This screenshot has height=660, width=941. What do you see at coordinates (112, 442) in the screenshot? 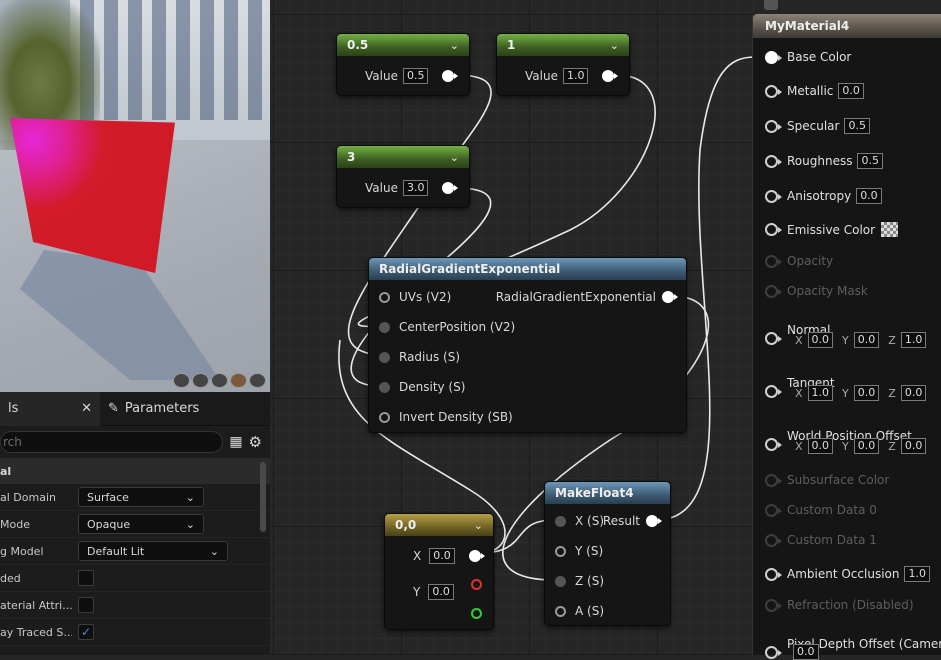
I see `search-input: rch` at bounding box center [112, 442].